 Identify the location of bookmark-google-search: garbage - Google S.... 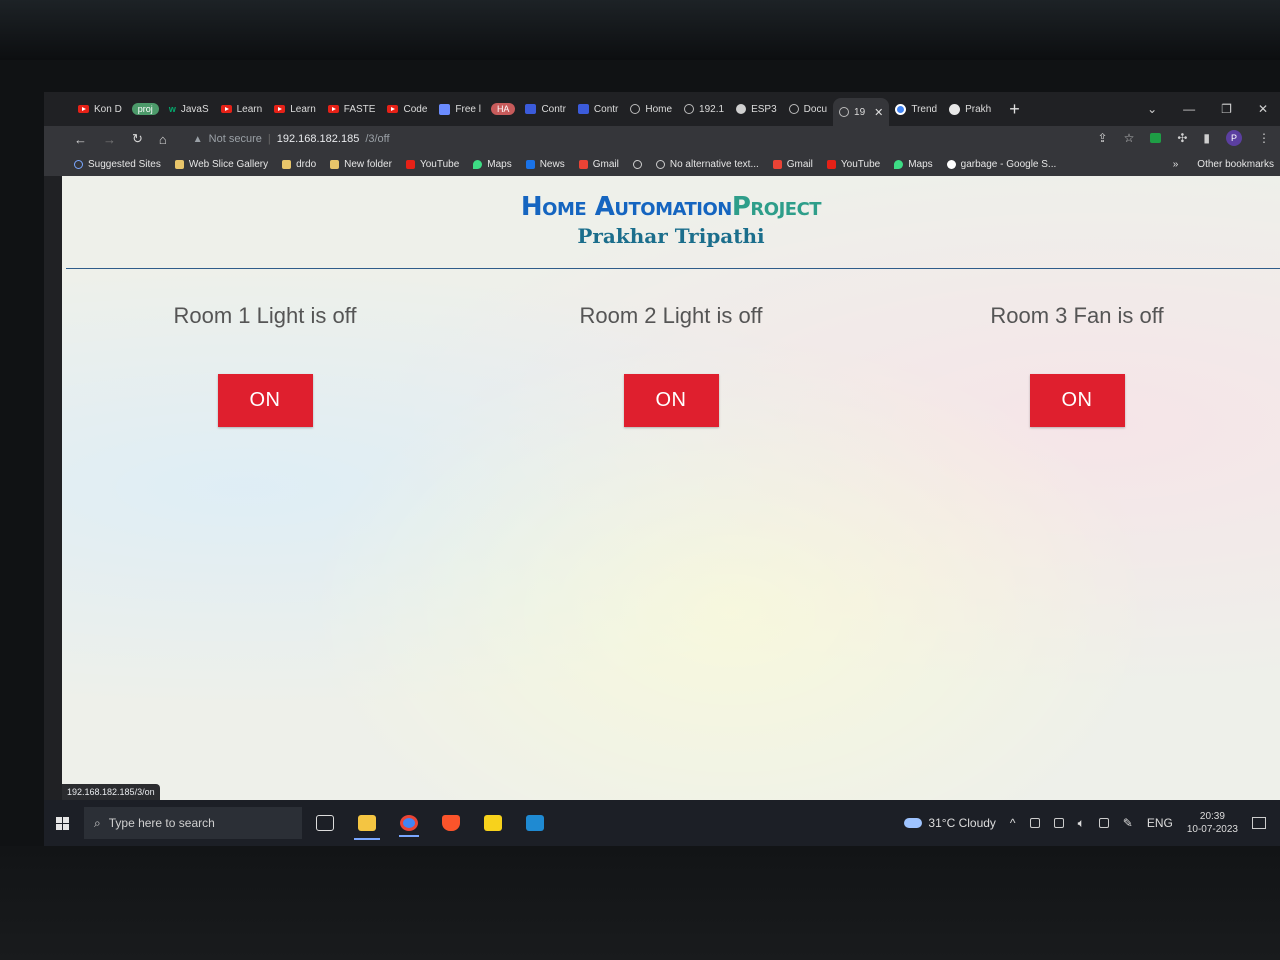
(1001, 164).